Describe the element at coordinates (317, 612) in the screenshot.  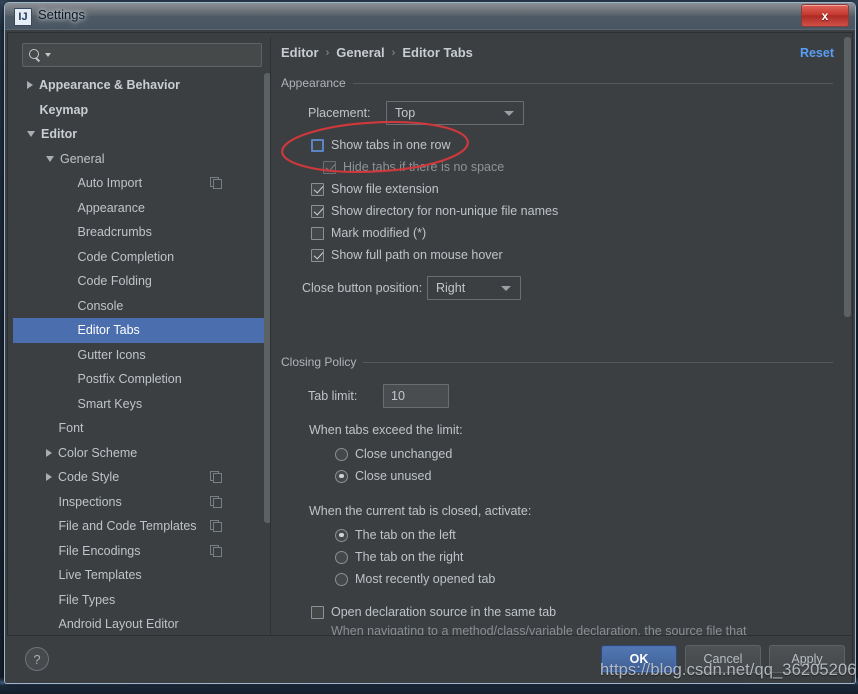
I see `open-declaration-checkbox` at that location.